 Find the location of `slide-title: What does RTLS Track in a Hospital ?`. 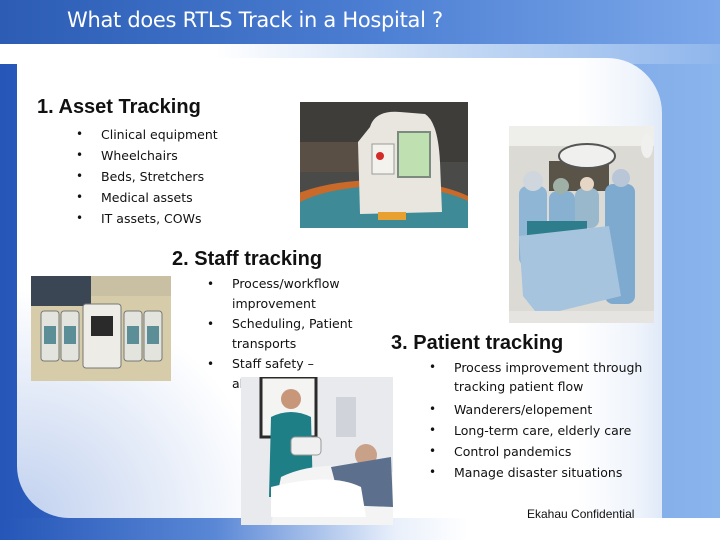

slide-title: What does RTLS Track in a Hospital ? is located at coordinates (255, 20).